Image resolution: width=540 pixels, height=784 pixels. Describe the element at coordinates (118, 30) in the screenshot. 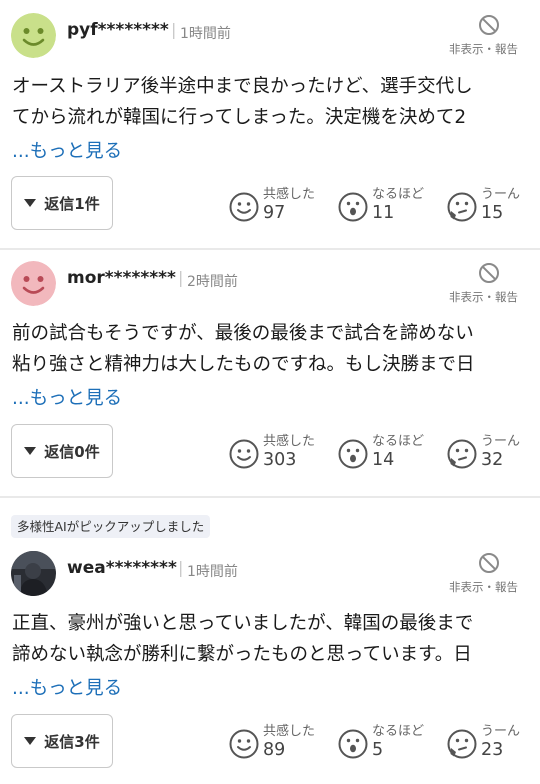

I see `username: pyf********` at that location.